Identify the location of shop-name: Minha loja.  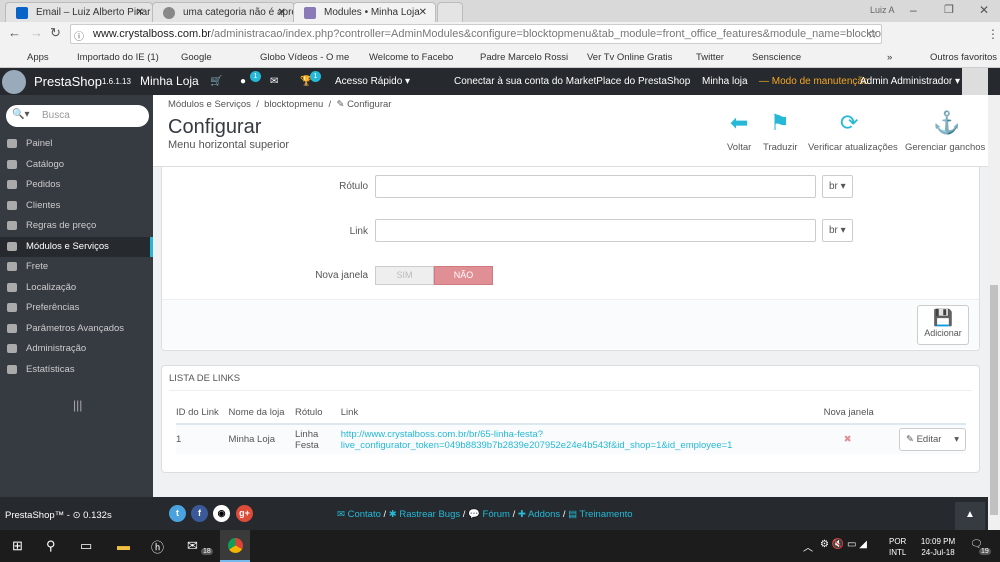
(725, 81).